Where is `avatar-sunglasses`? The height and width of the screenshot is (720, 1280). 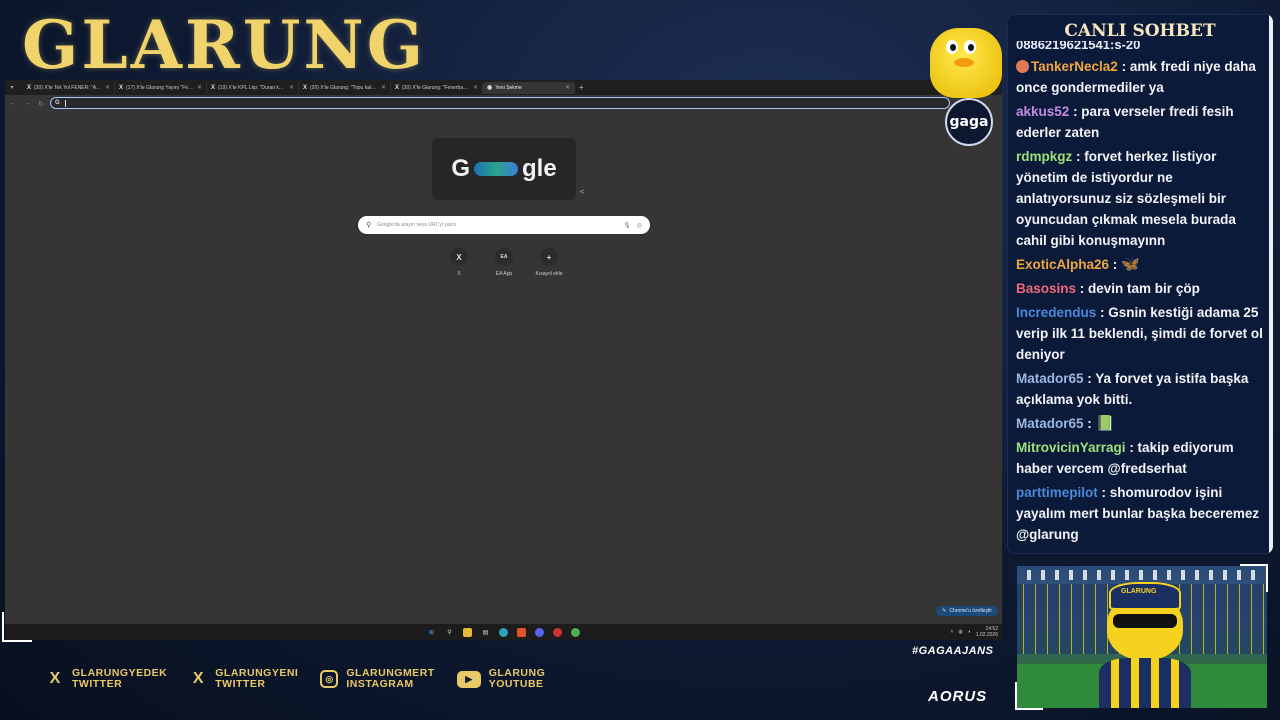
avatar-sunglasses is located at coordinates (1145, 621).